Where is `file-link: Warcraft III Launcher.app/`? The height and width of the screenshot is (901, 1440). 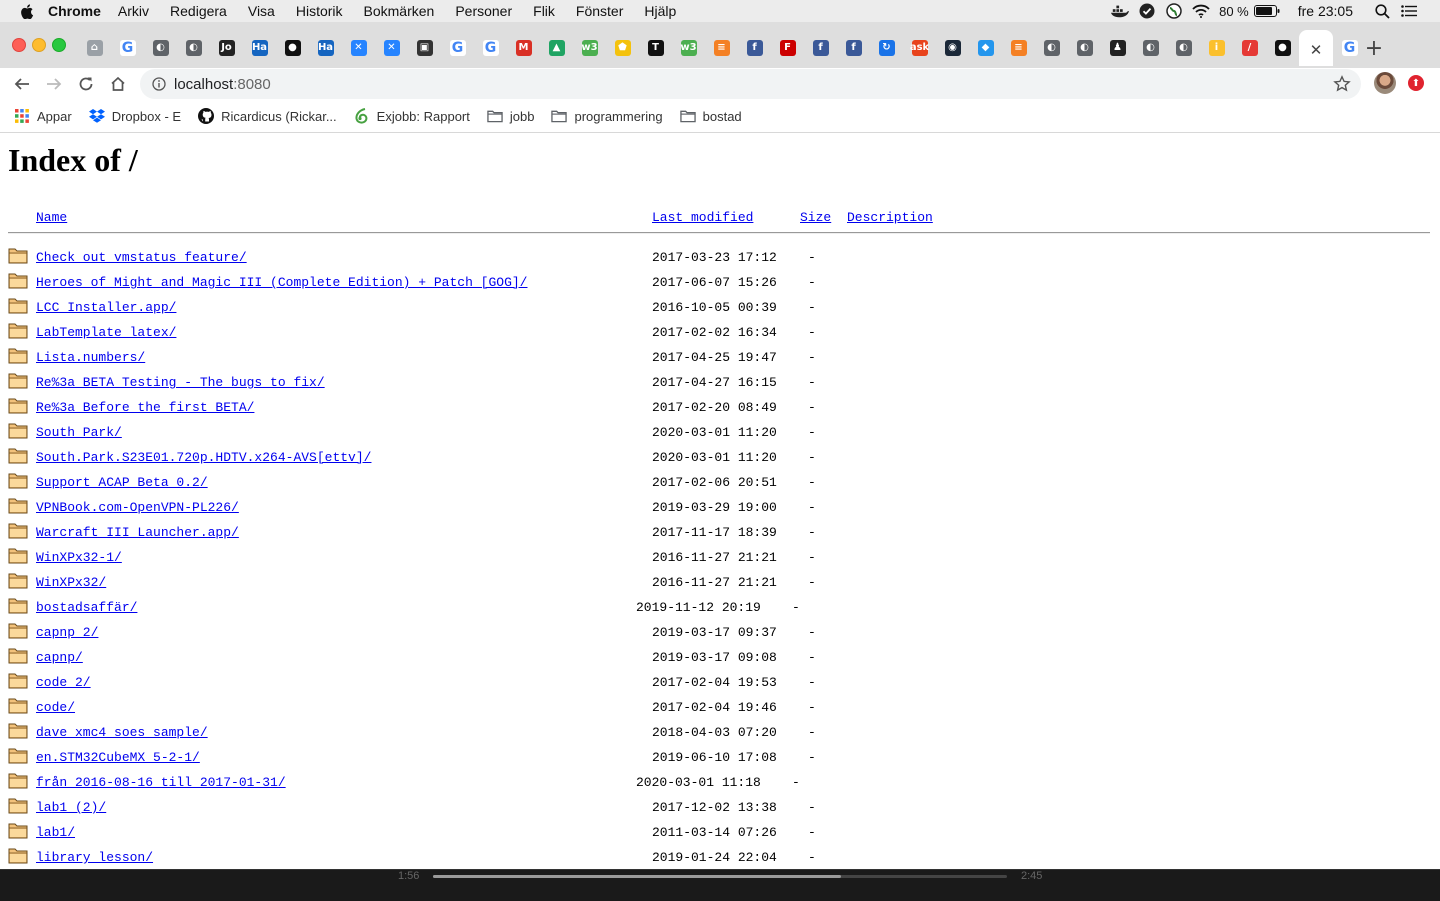
file-link: Warcraft III Launcher.app/ is located at coordinates (137, 532).